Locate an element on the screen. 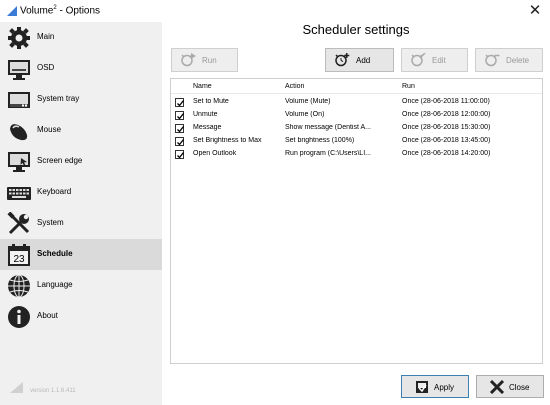  apply-button: Apply is located at coordinates (435, 386).